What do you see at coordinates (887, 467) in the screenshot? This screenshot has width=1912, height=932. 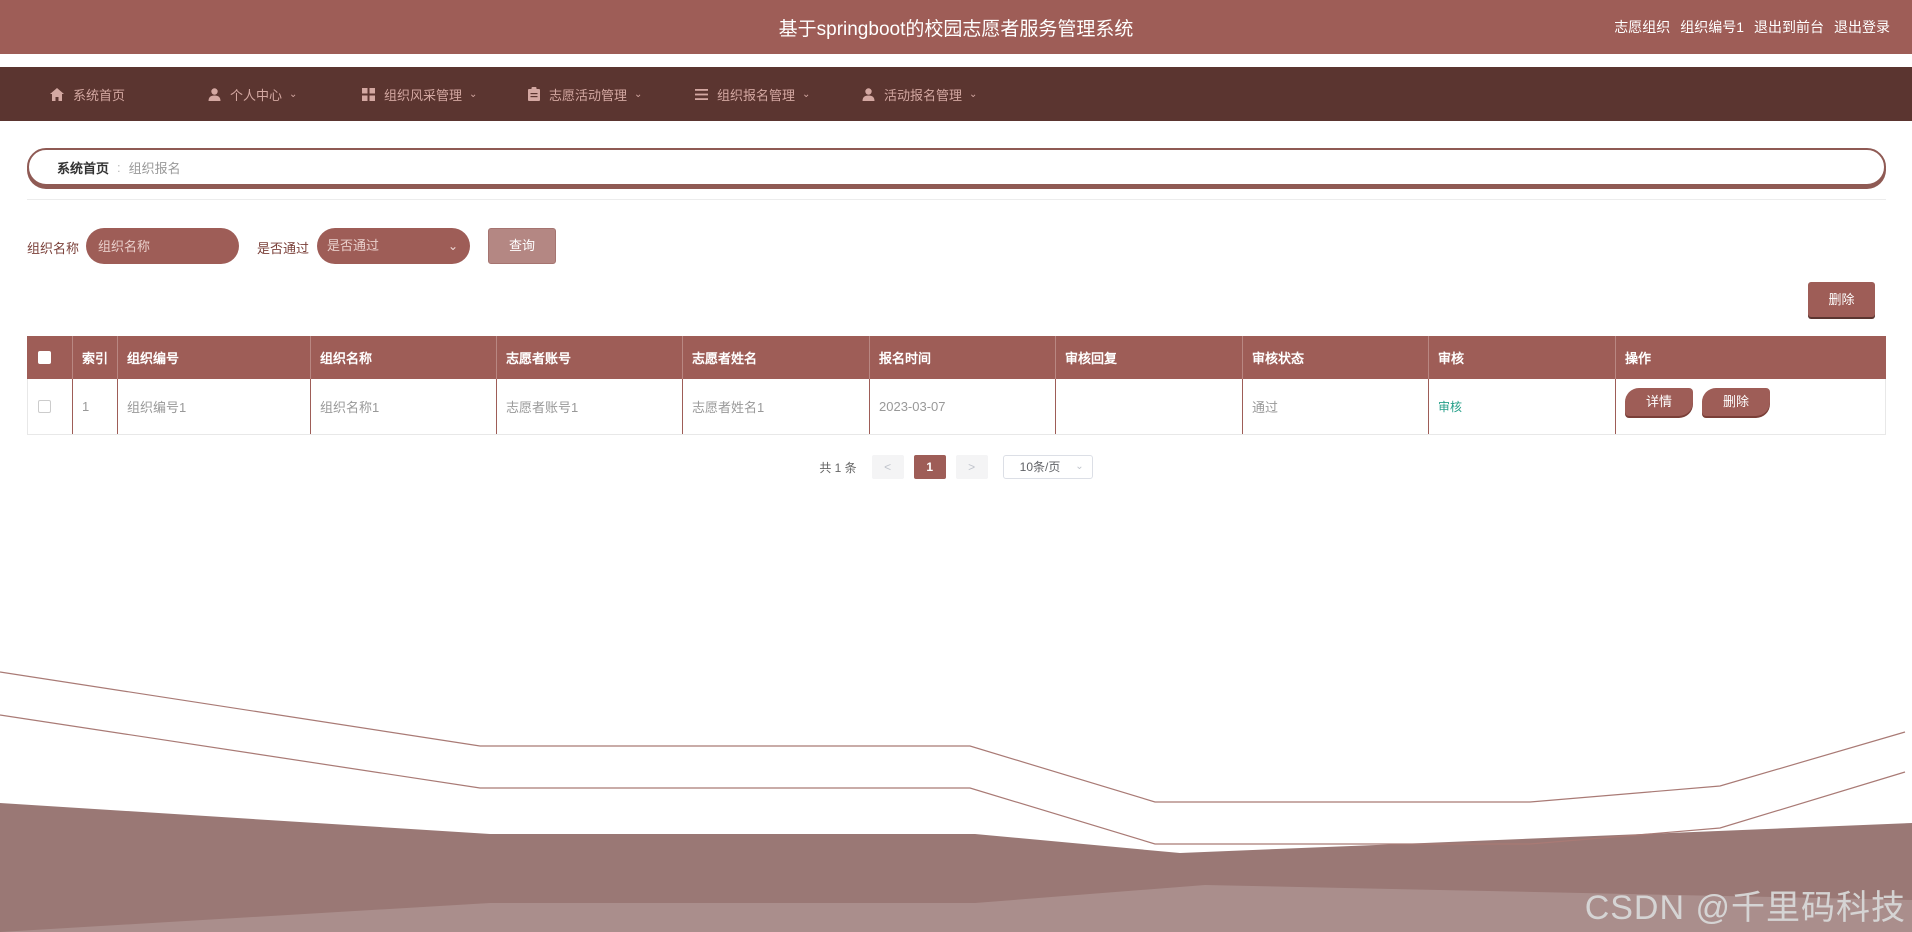 I see `prev-page-button: <` at bounding box center [887, 467].